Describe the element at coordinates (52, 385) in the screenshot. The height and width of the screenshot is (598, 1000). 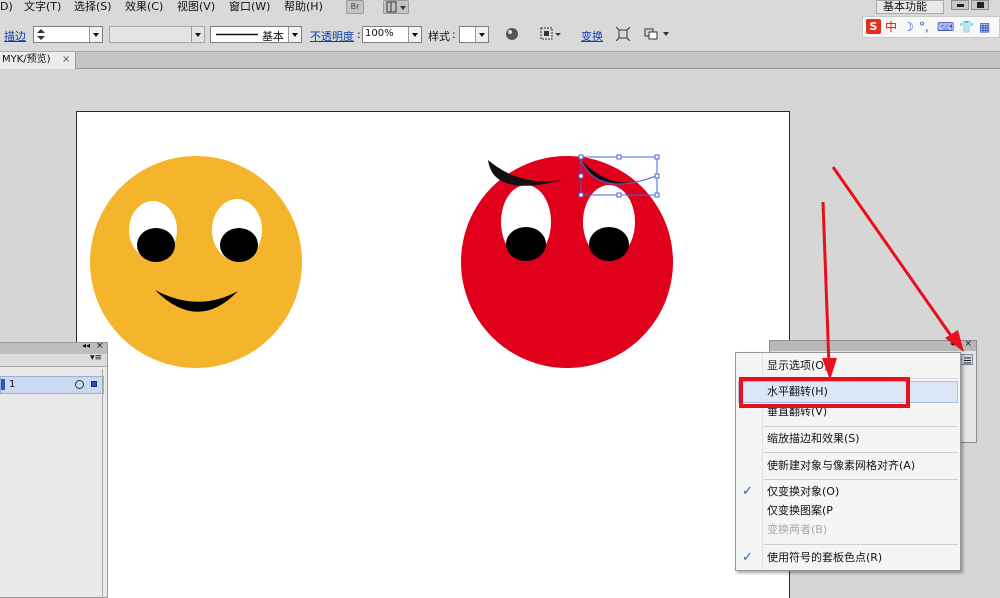
I see `layer-row: 1` at that location.